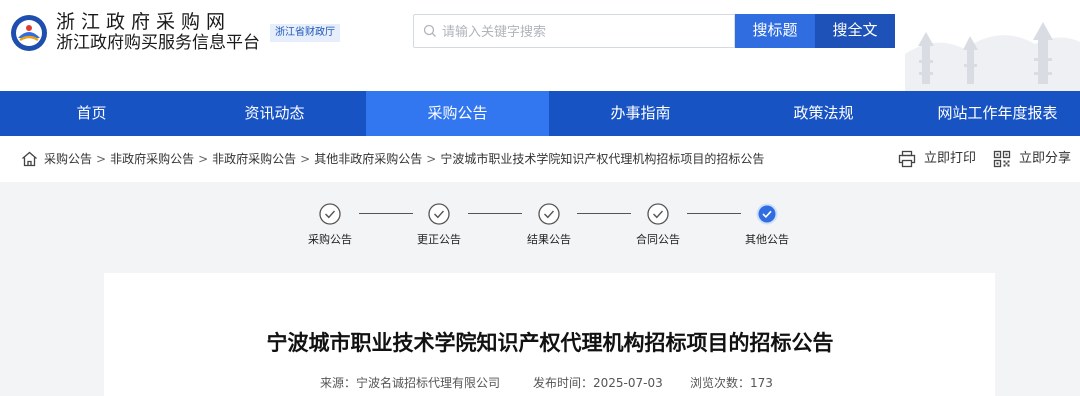 The image size is (1080, 396). Describe the element at coordinates (158, 43) in the screenshot. I see `site-subtitle: 浙江政府购买服务信息平台` at that location.